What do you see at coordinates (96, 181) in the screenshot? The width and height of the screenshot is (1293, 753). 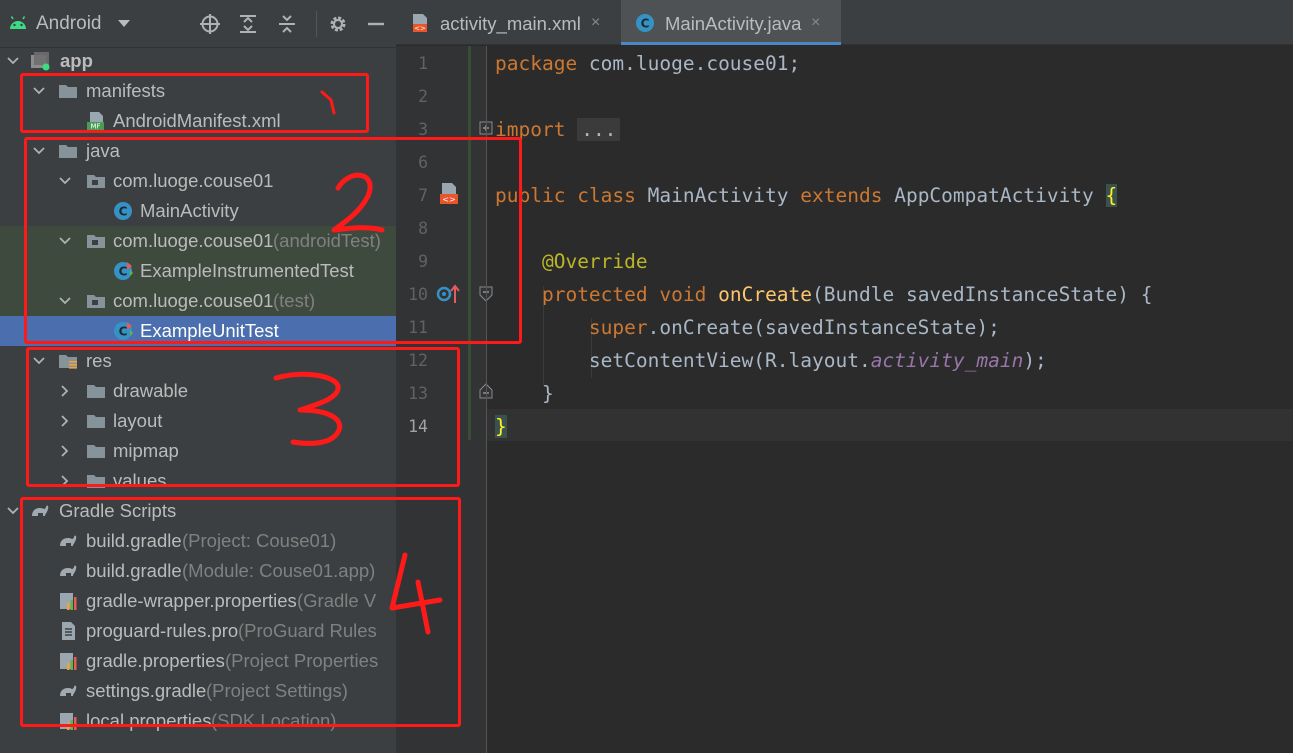 I see `package-icon` at bounding box center [96, 181].